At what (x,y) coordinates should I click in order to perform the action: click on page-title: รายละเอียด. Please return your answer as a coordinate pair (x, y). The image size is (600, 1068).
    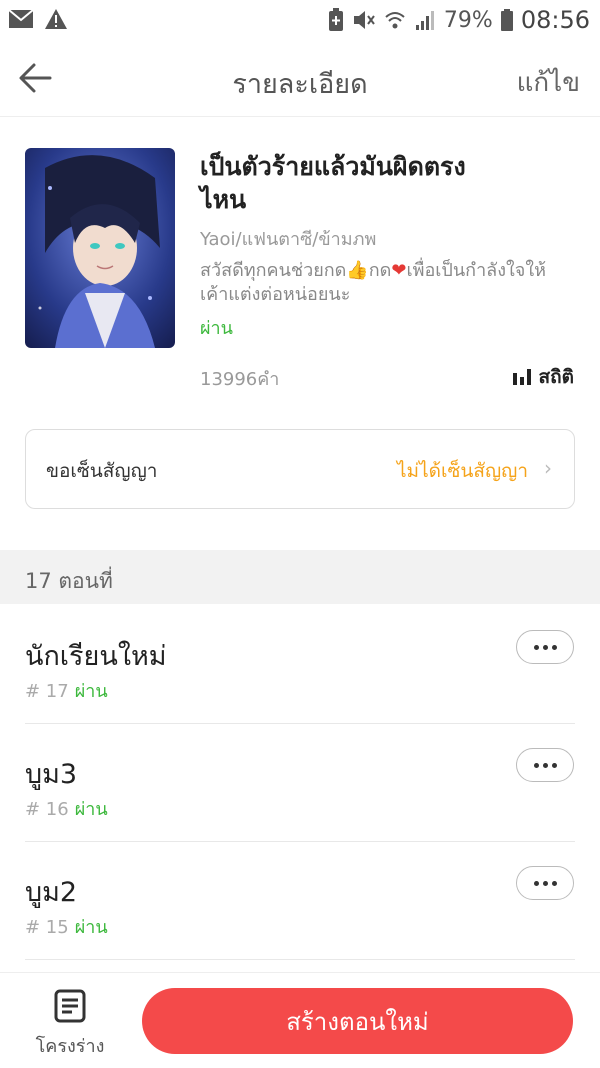
    Looking at the image, I should click on (300, 84).